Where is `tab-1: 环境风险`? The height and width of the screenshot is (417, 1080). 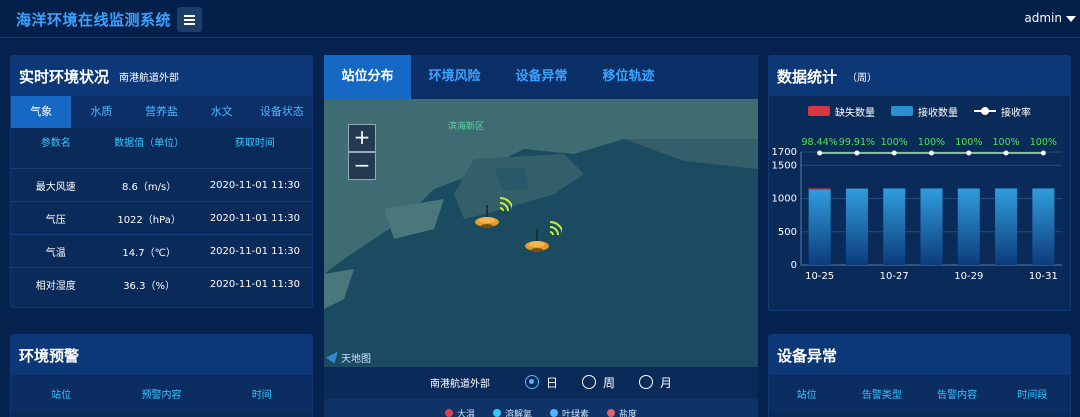 tab-1: 环境风险 is located at coordinates (454, 77).